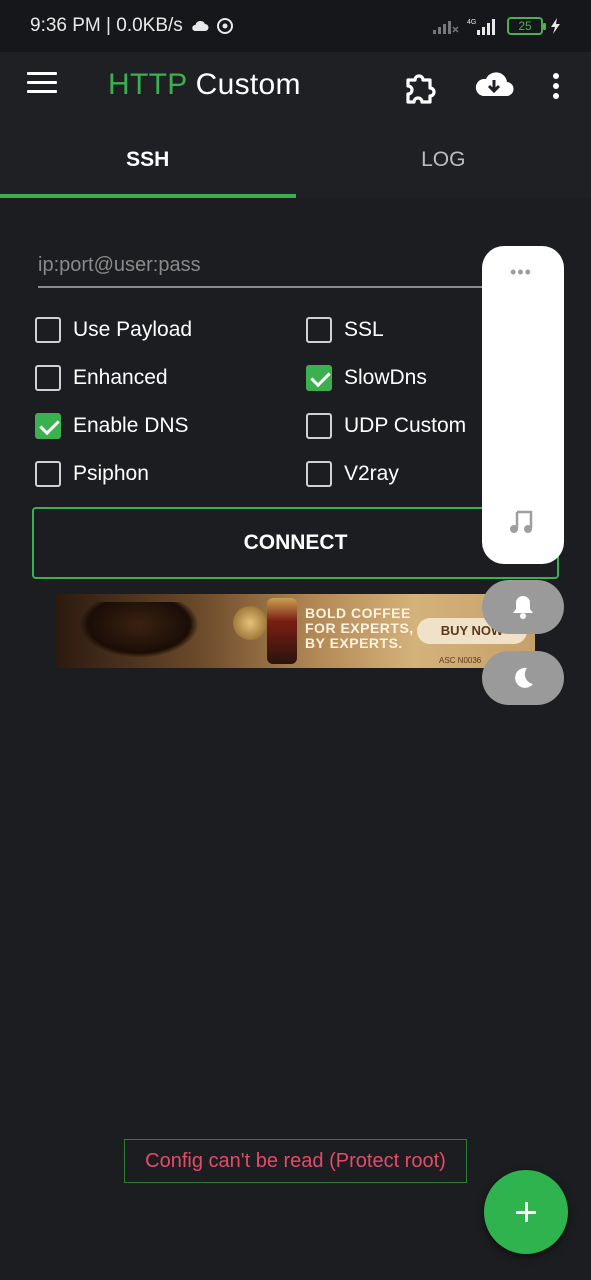 The width and height of the screenshot is (591, 1280). Describe the element at coordinates (471, 22) in the screenshot. I see `svg-text: 4G` at that location.